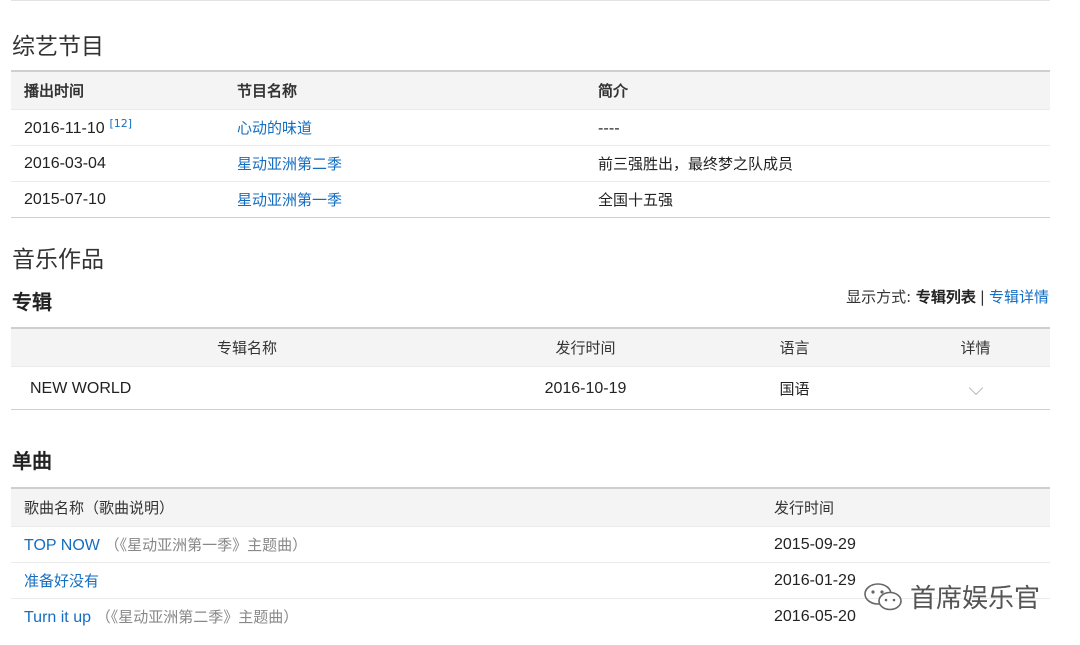 Image resolution: width=1080 pixels, height=645 pixels. Describe the element at coordinates (58, 47) in the screenshot. I see `variety-heading: 综艺节目` at that location.